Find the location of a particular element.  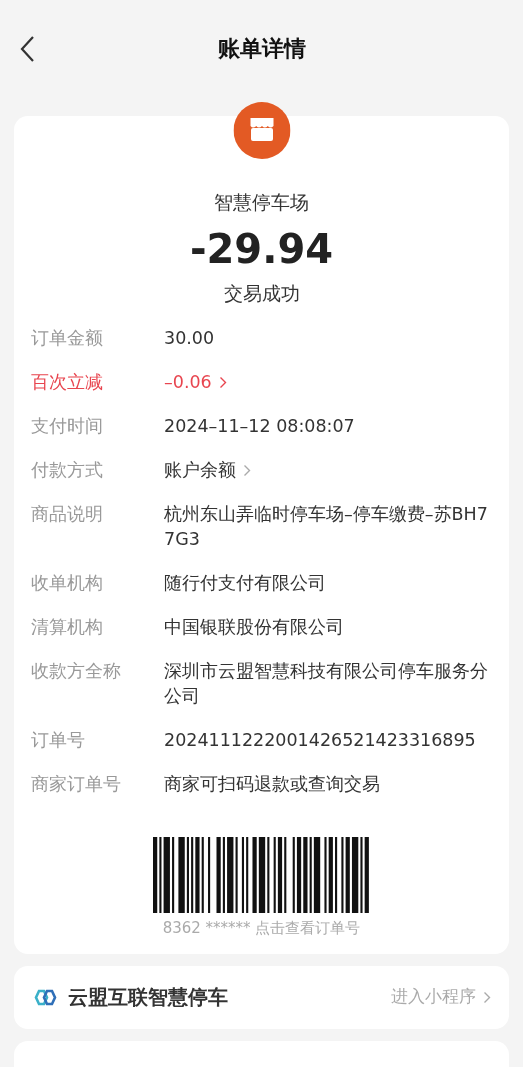

detail-value: 深圳市云盟智慧科技有限公司停车服务分公司 is located at coordinates (326, 684).